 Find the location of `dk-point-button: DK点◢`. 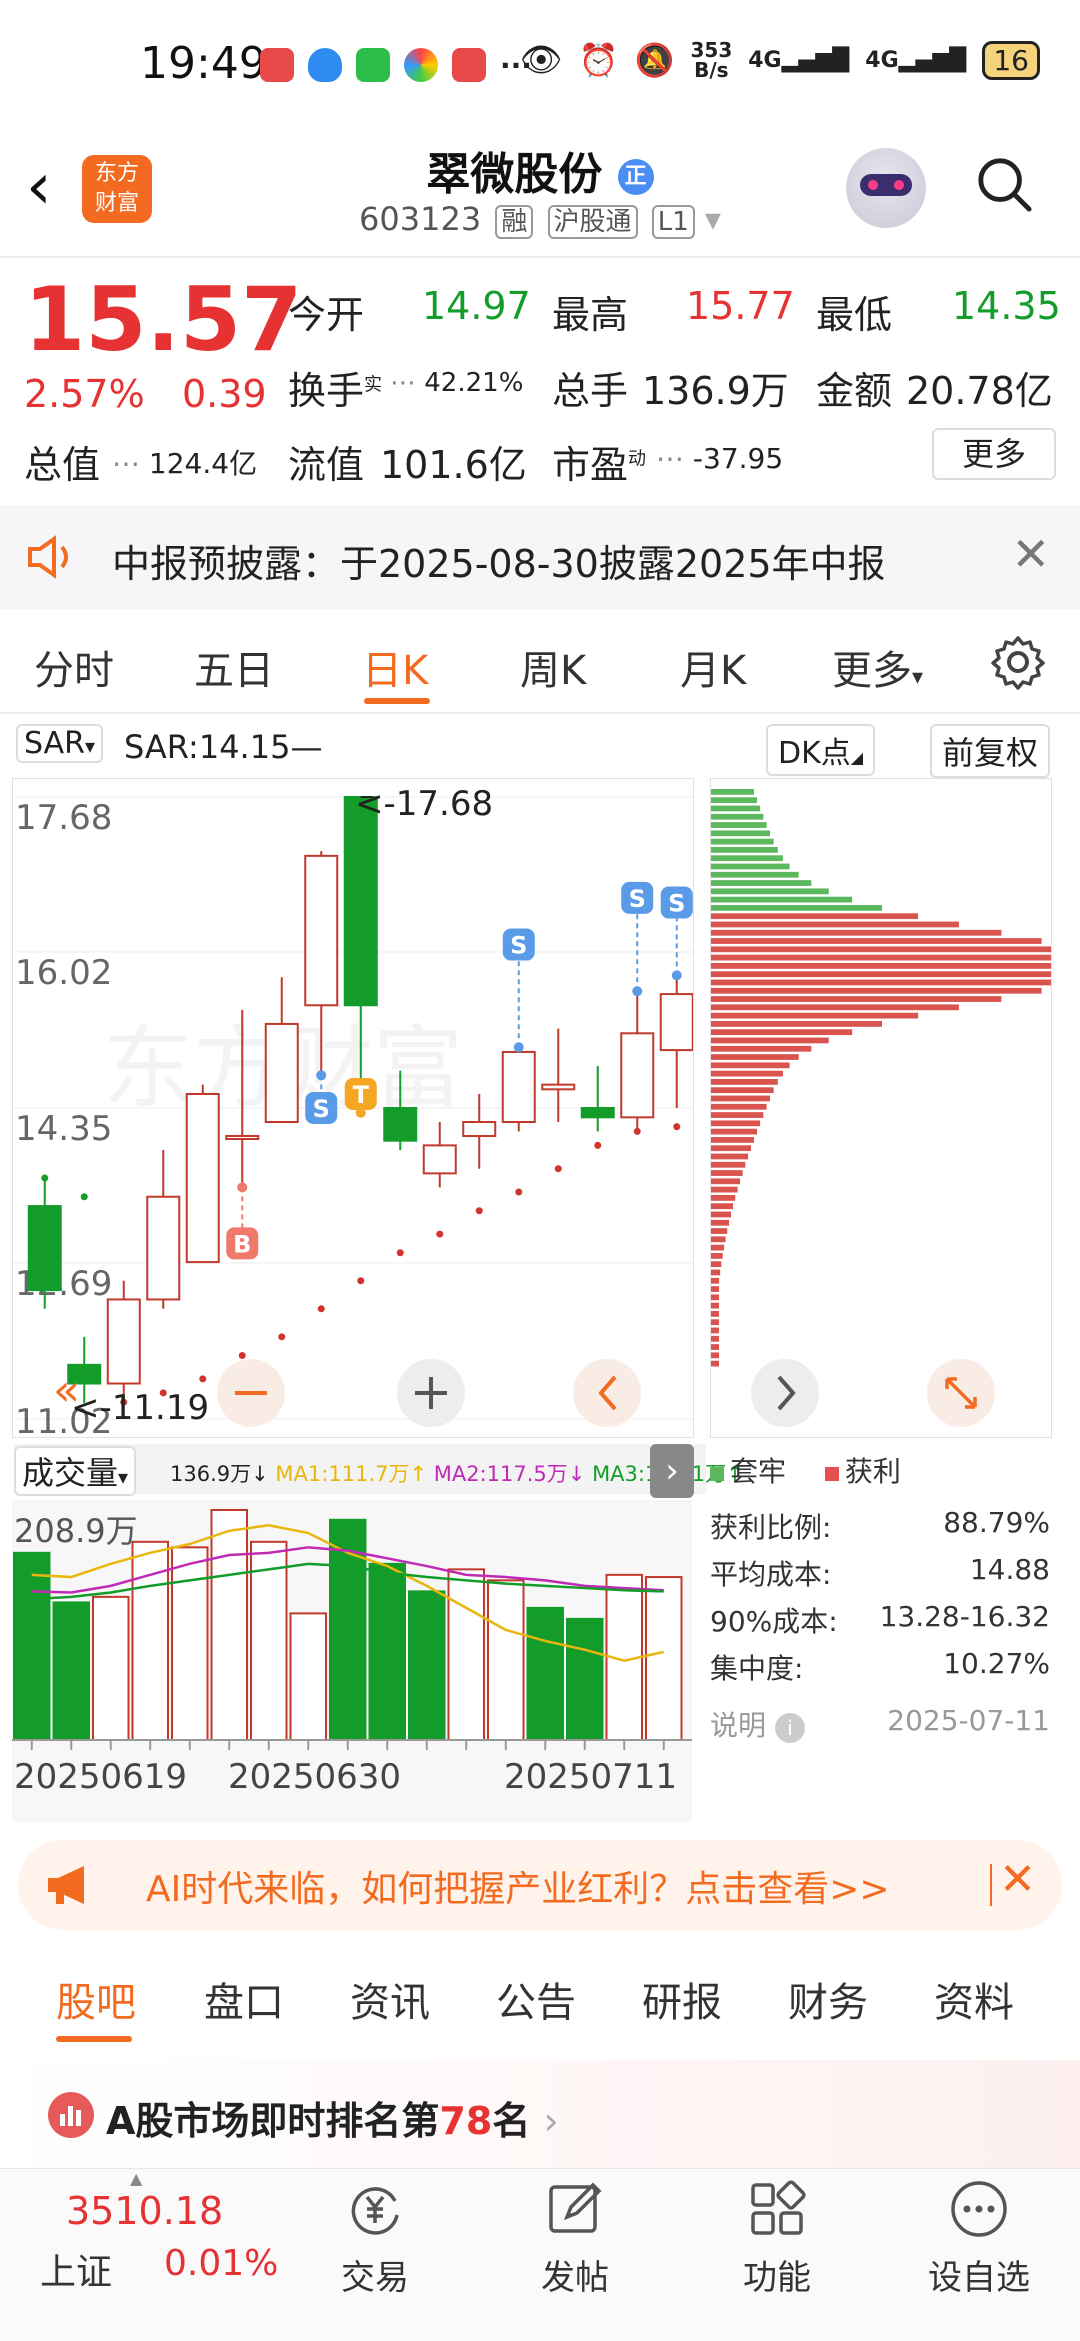

dk-point-button: DK点◢ is located at coordinates (821, 750).